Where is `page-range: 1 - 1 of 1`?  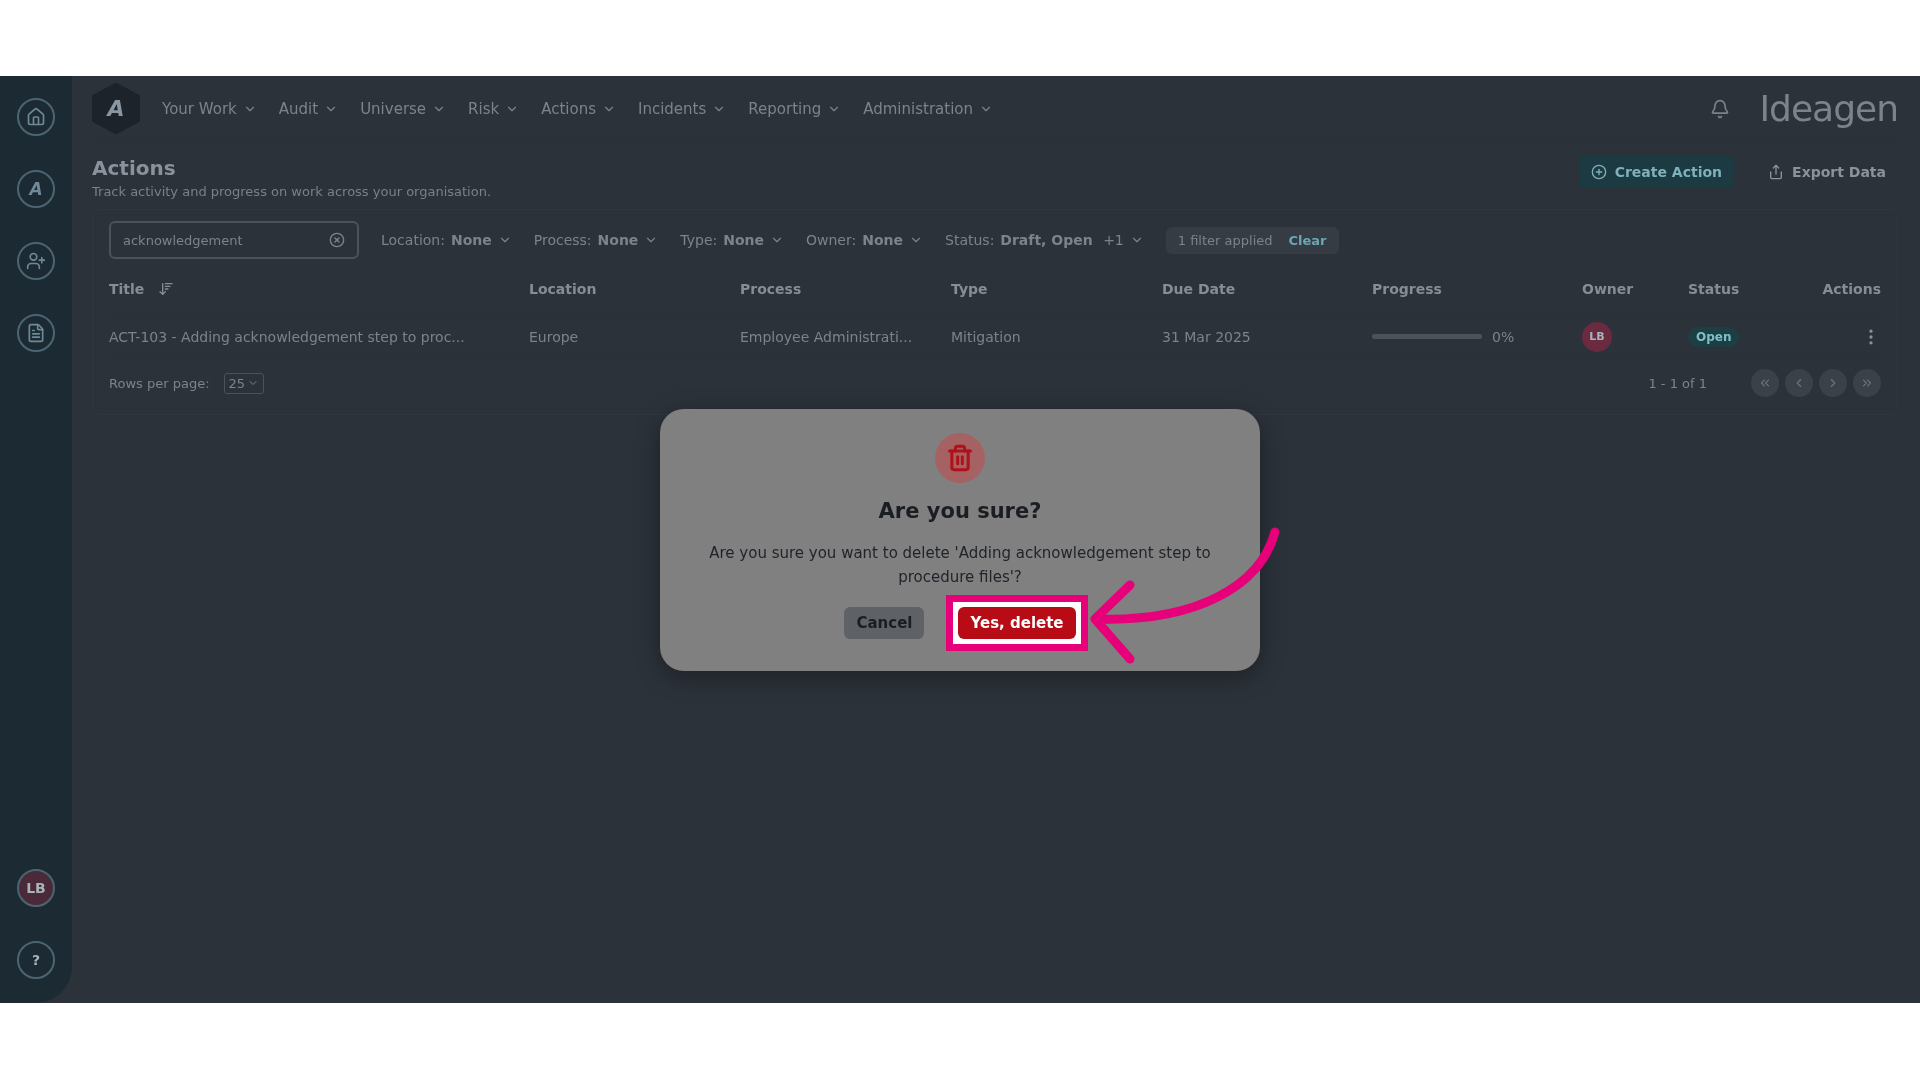 page-range: 1 - 1 of 1 is located at coordinates (1677, 383).